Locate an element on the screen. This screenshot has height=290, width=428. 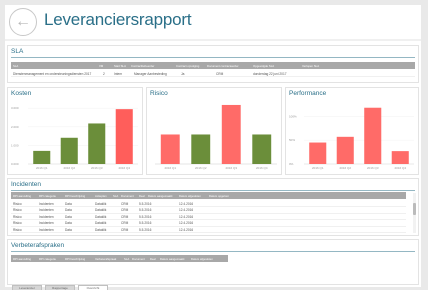
y-tick-label: 100% is located at coordinates (293, 116).